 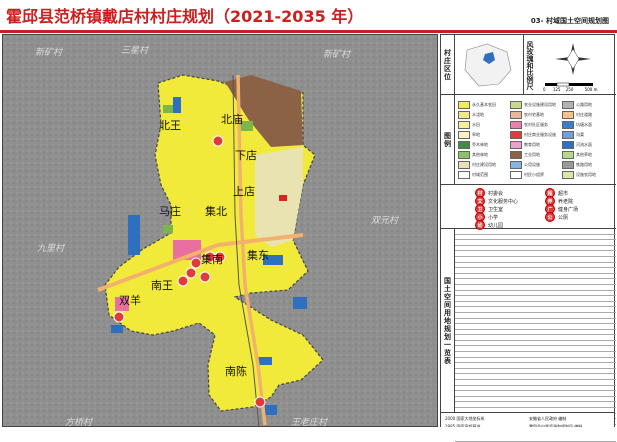 I want to click on legend-item: 公用设施, so click(x=525, y=165).